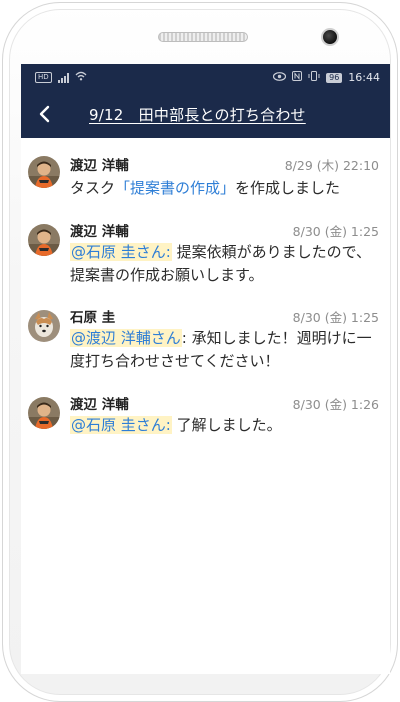 This screenshot has height=702, width=400. What do you see at coordinates (314, 77) in the screenshot?
I see `vibrate-icon` at bounding box center [314, 77].